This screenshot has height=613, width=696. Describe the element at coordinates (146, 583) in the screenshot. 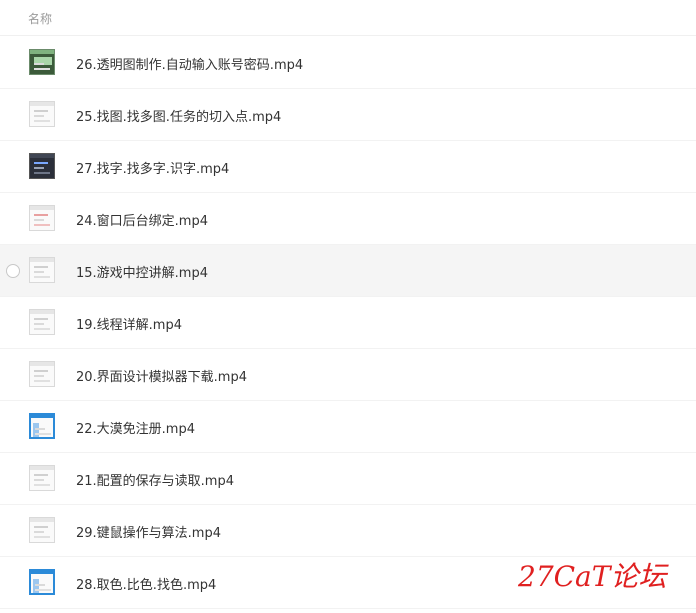

I see `file-name: 28.取色.比色.找色.mp4` at that location.